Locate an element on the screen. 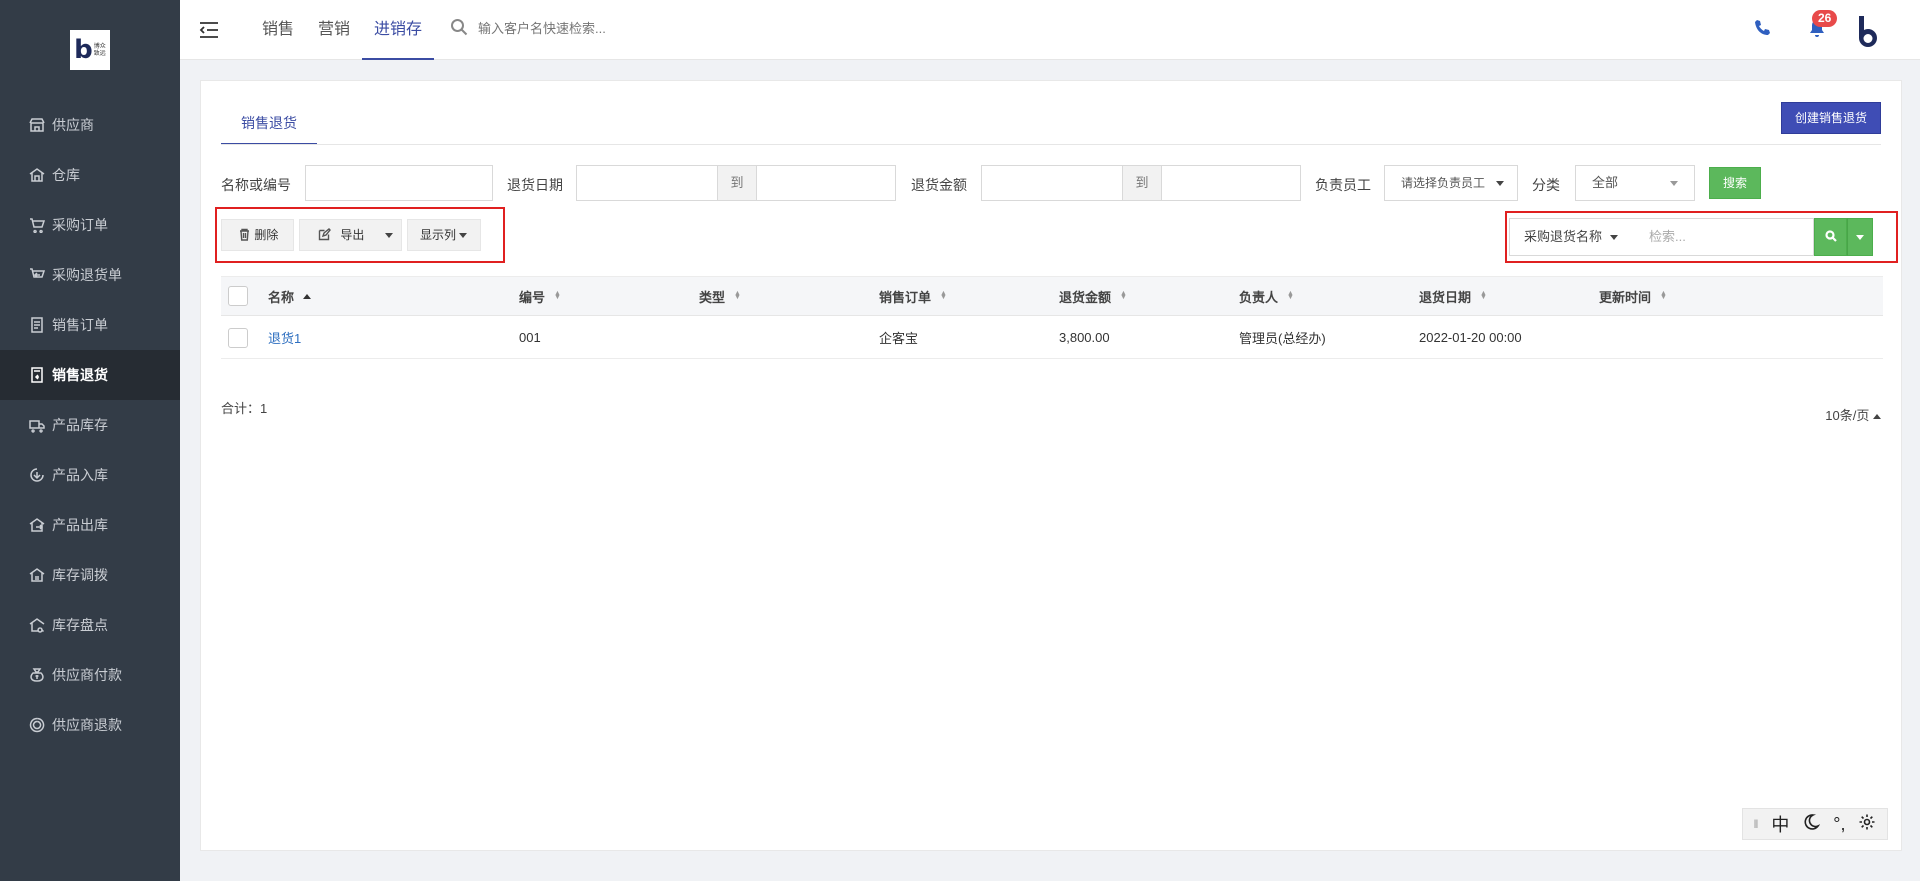 Image resolution: width=1920 pixels, height=881 pixels. quick-search-dropdown is located at coordinates (1860, 237).